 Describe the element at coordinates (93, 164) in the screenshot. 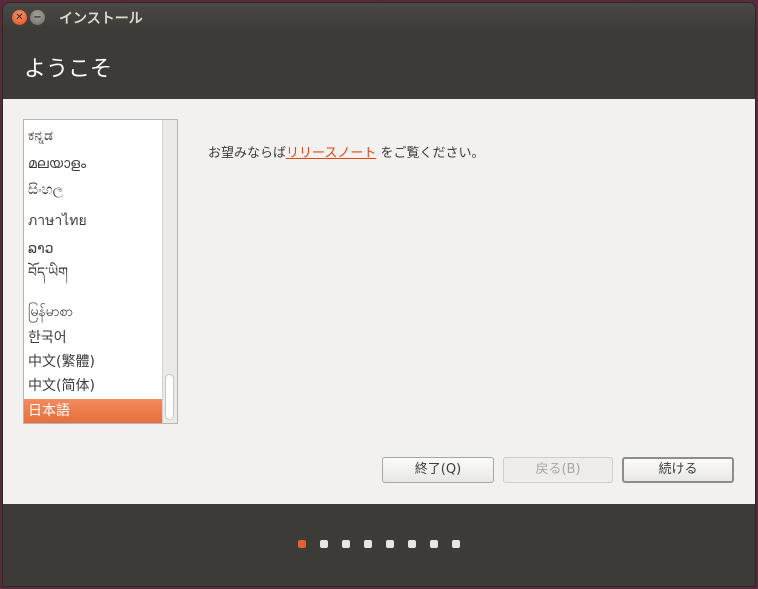

I see `language-item: മലയാളം` at that location.